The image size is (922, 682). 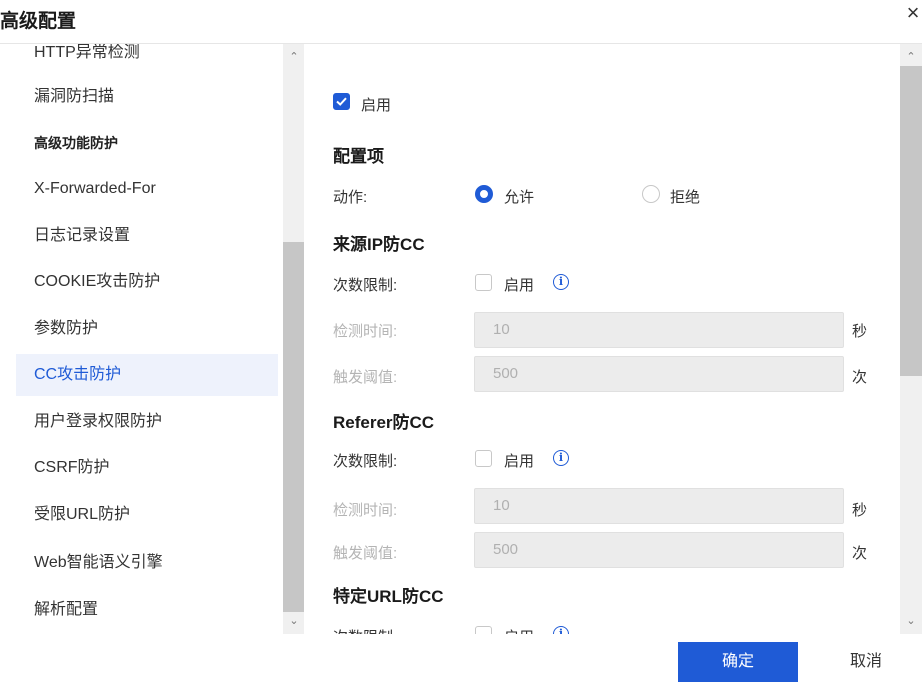 I want to click on sidebar-item-log-settings: 日志记录设置, so click(x=147, y=236).